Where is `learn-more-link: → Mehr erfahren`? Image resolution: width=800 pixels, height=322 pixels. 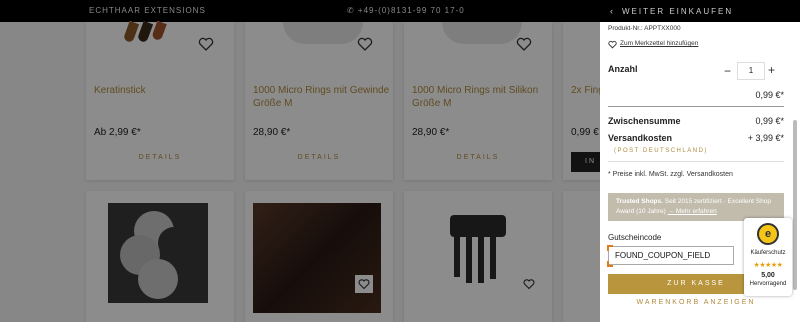
learn-more-link: → Mehr erfahren is located at coordinates (692, 211).